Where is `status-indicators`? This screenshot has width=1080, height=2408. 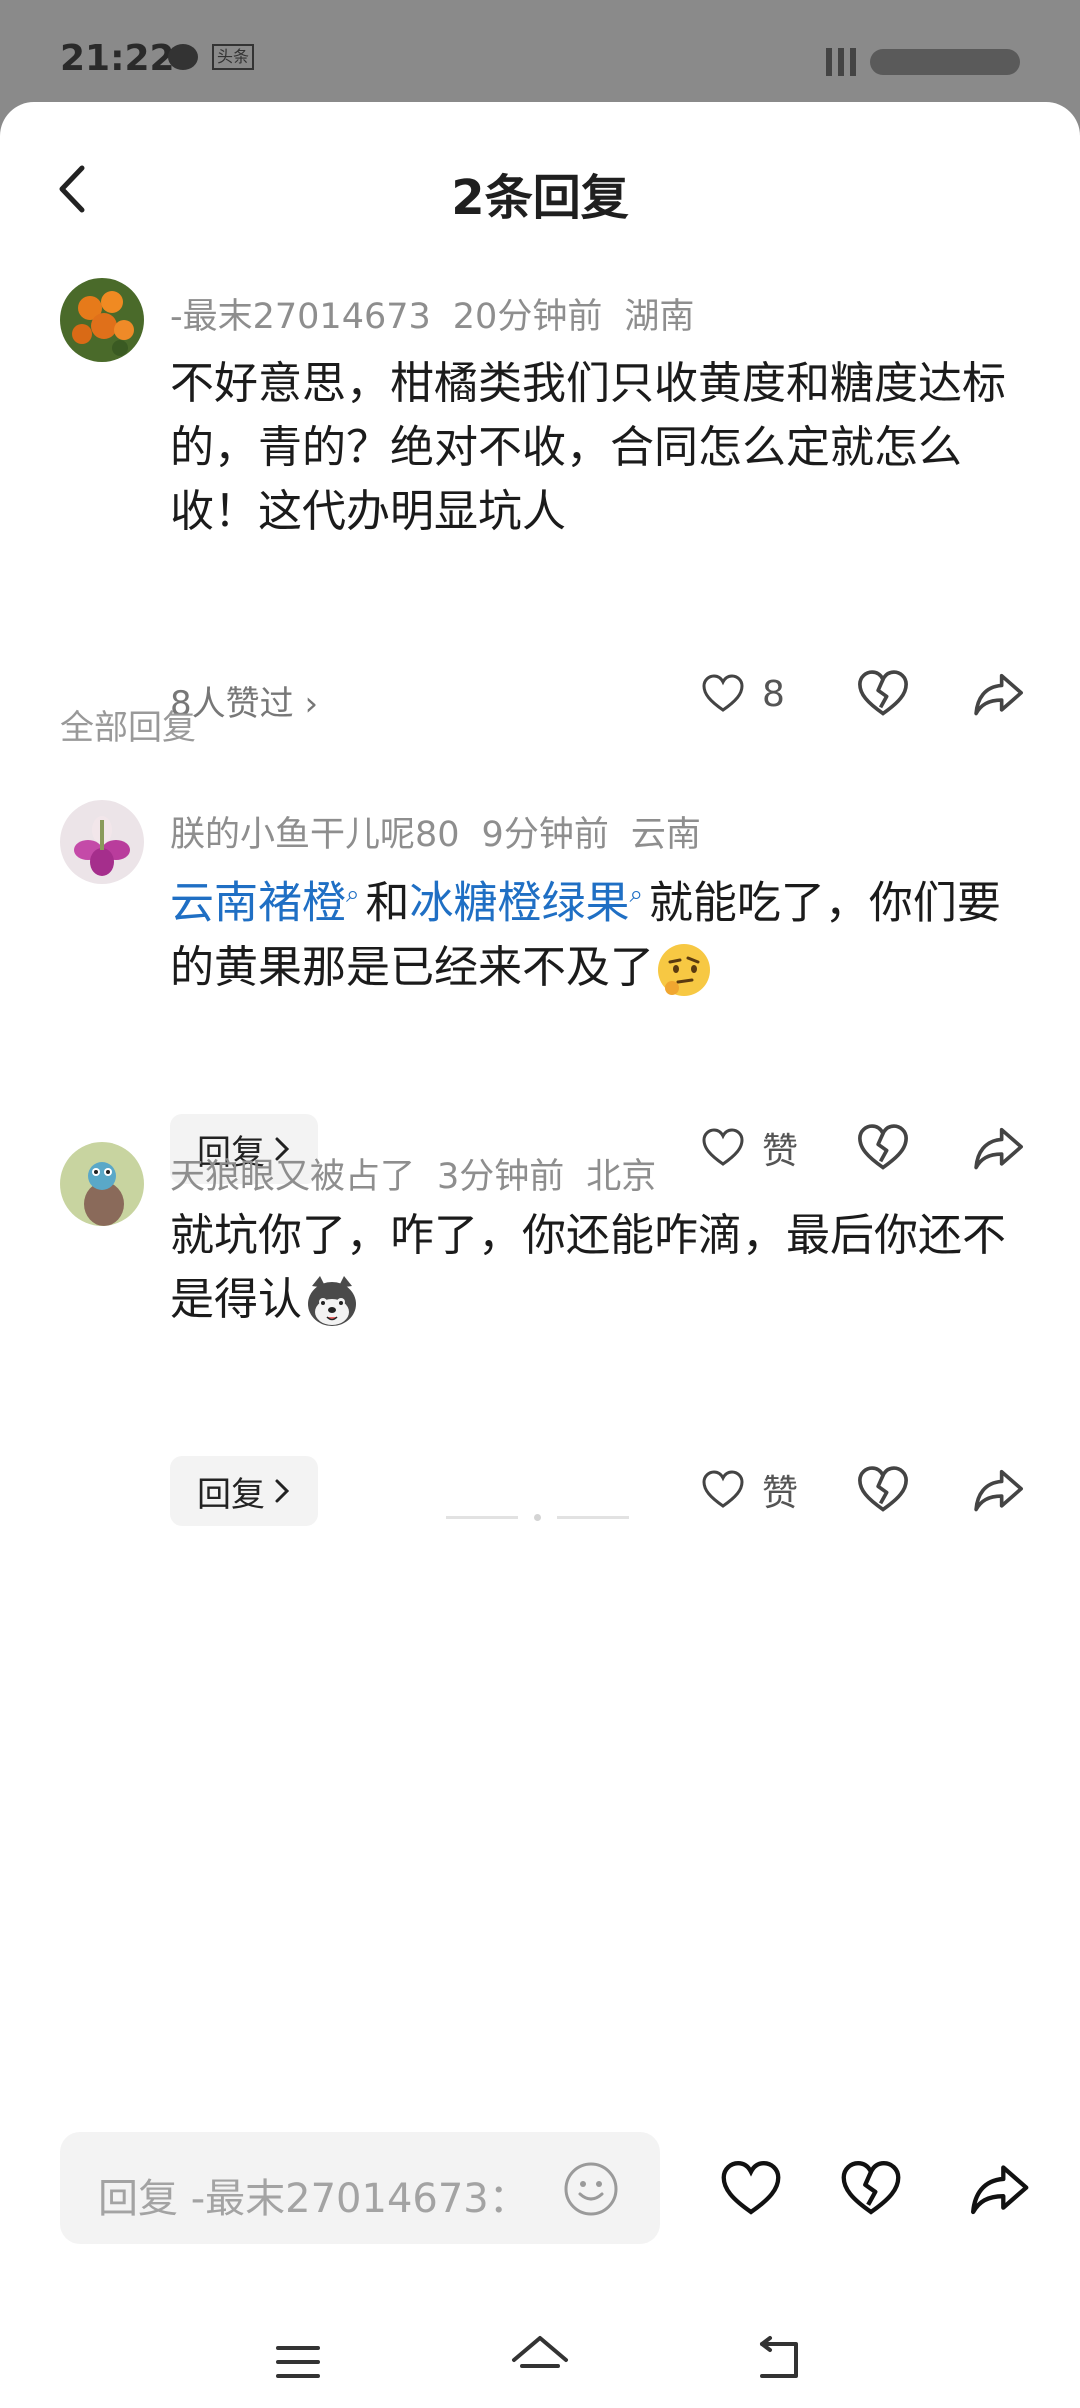
status-indicators is located at coordinates (923, 62).